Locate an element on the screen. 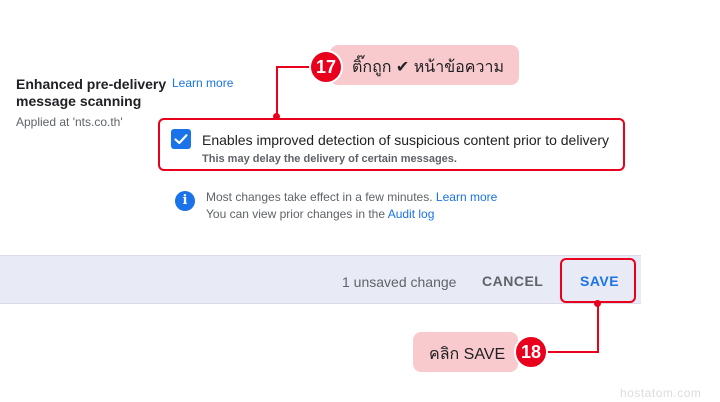  step-badge-17: 17 is located at coordinates (326, 67).